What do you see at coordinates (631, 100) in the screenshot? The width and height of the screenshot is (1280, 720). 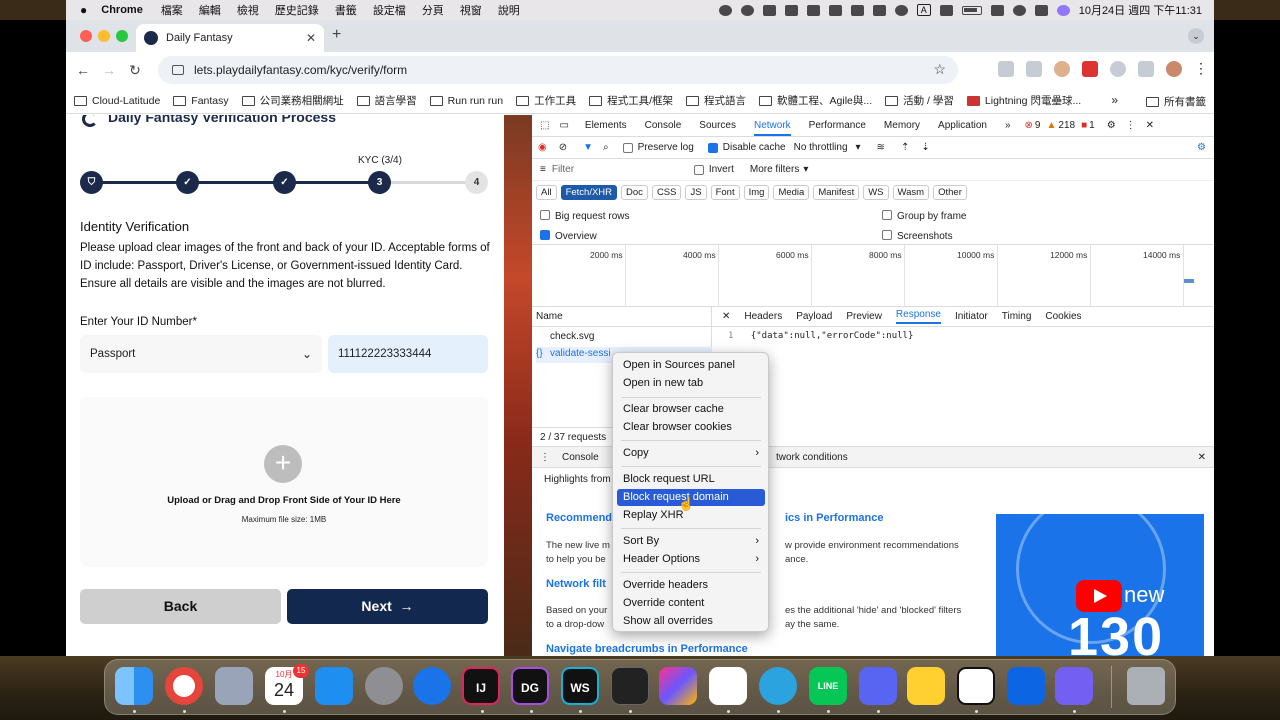 I see `bookmark-folder: 程式工具/框架` at bounding box center [631, 100].